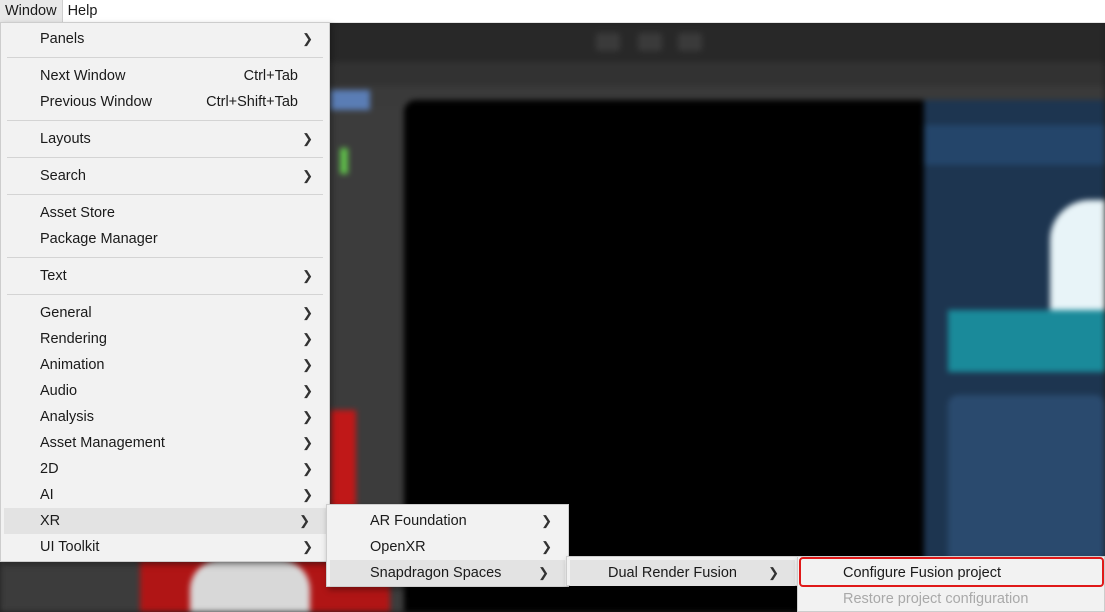 The height and width of the screenshot is (612, 1105). Describe the element at coordinates (672, 573) in the screenshot. I see `menu-item-label: Dual Render Fusion` at that location.